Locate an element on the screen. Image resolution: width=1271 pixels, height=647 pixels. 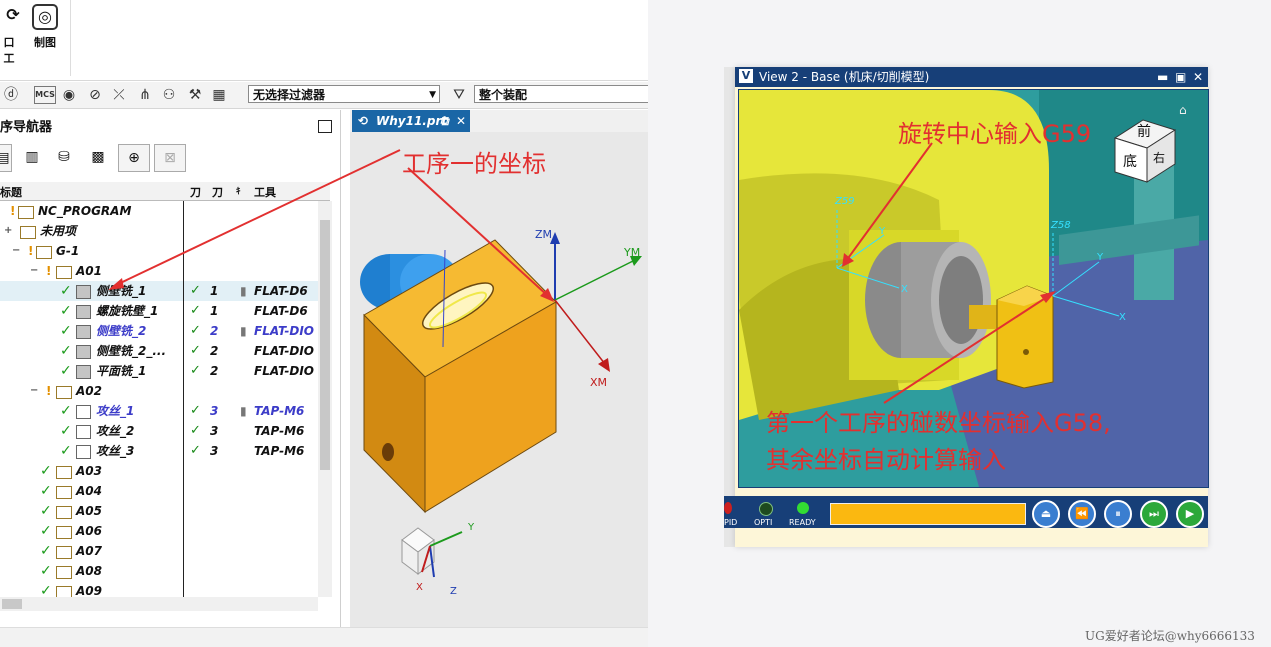
annotation-g59: 旋转中心输入G59 is located at coordinates (995, 134).